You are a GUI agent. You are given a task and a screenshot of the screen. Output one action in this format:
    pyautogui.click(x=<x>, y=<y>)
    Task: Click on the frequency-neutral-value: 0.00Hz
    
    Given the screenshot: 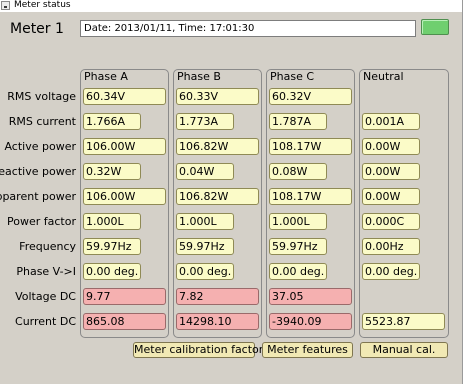 What is the action you would take?
    pyautogui.click(x=391, y=246)
    